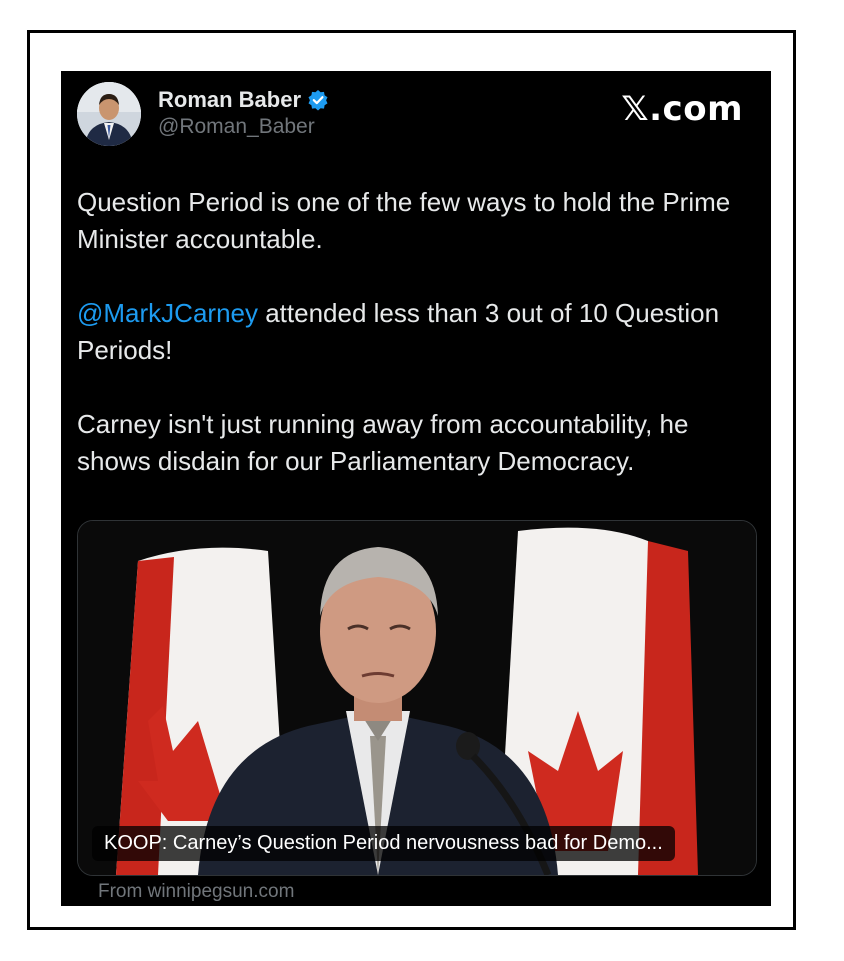 The width and height of the screenshot is (844, 961). What do you see at coordinates (682, 109) in the screenshot?
I see `x-logo: 𝕏.com` at bounding box center [682, 109].